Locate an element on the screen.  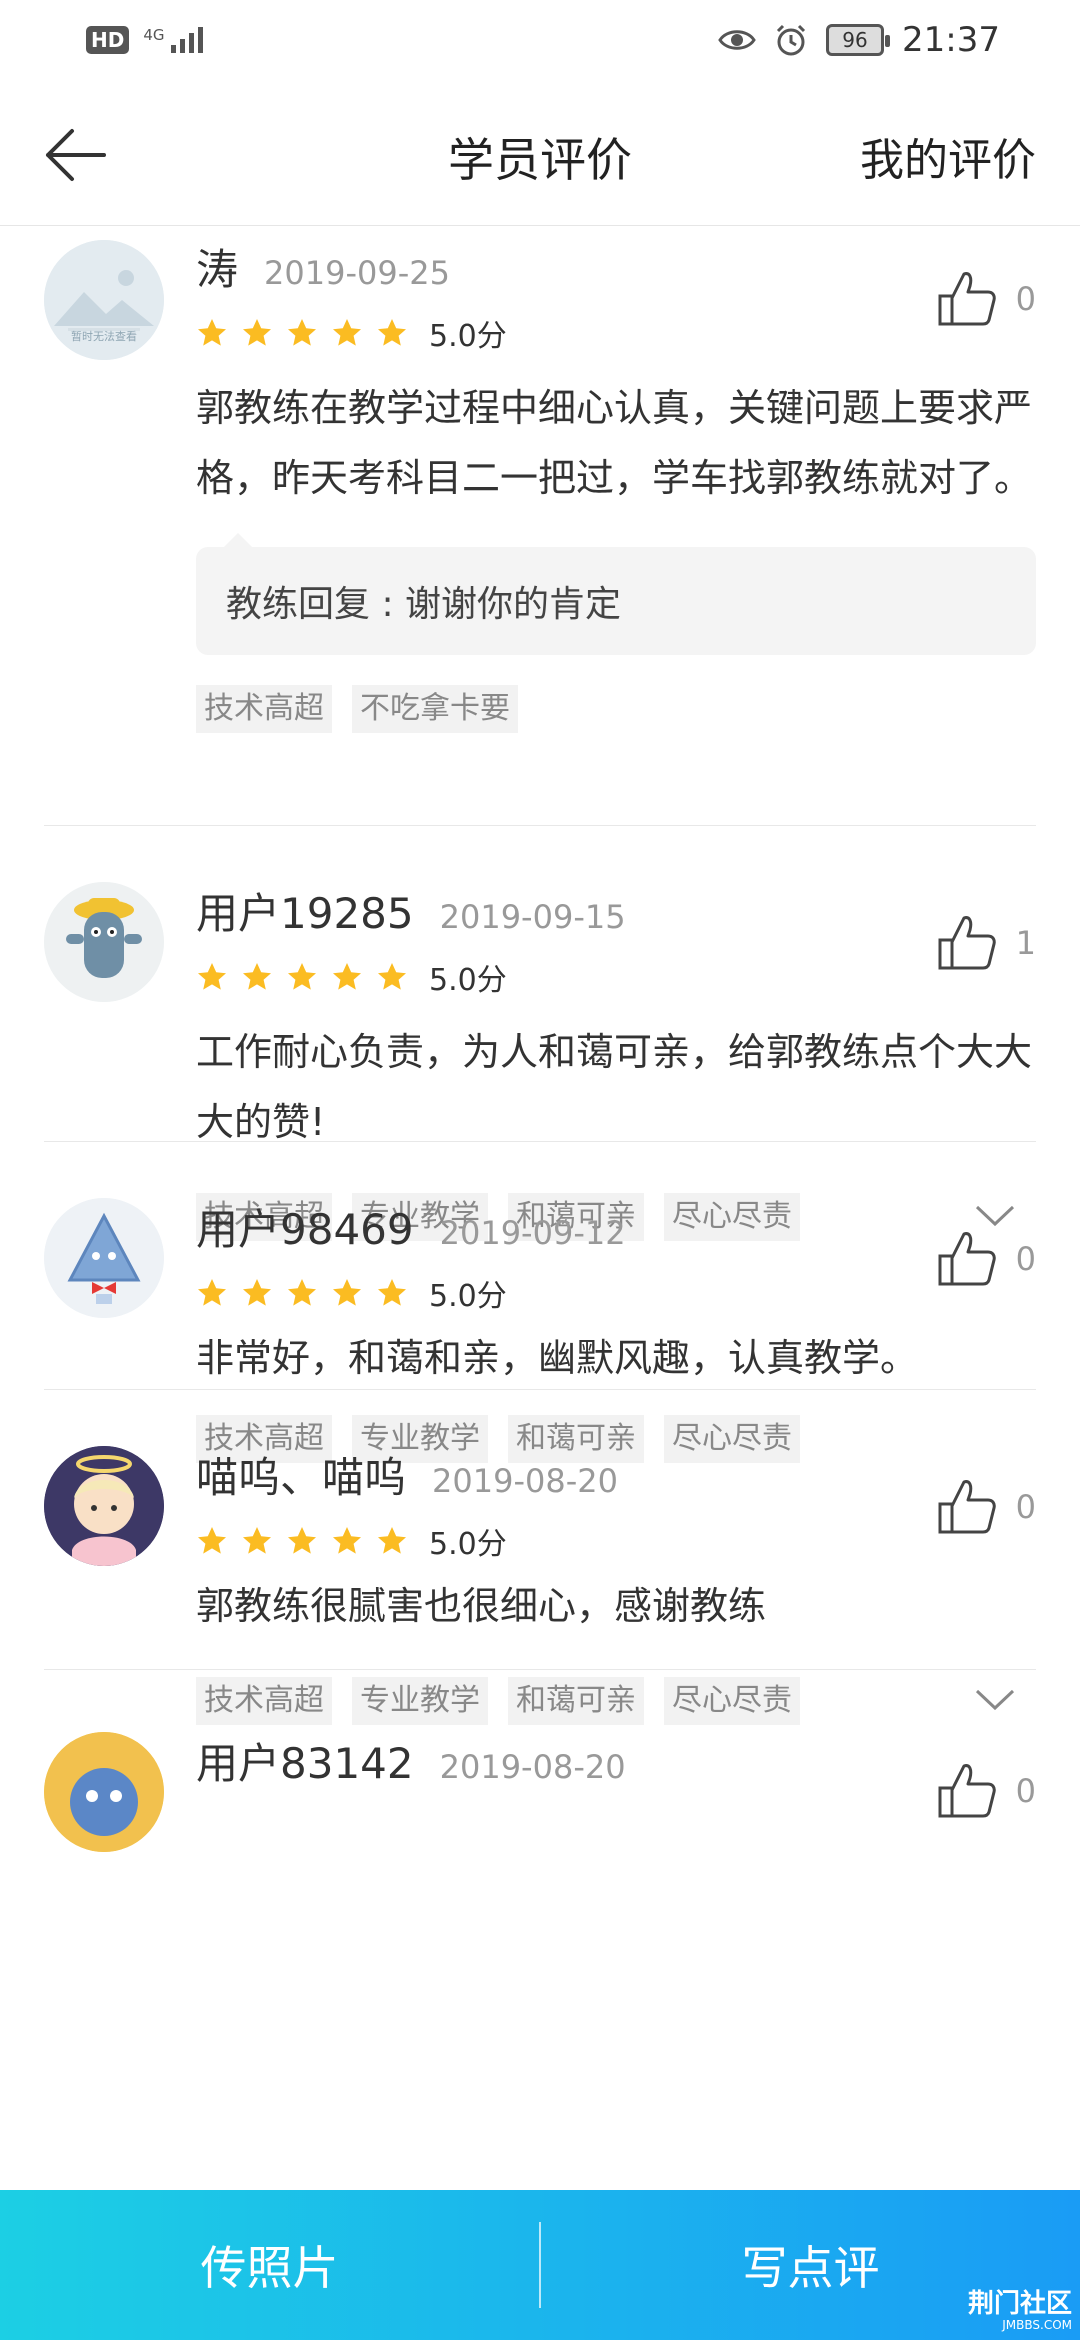
review-header: 用户19285 2019-09-15 is located at coordinates (616, 910).